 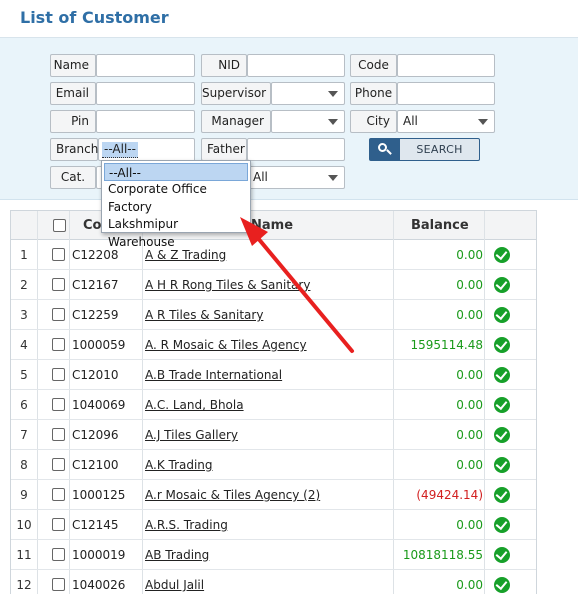 What do you see at coordinates (120, 150) in the screenshot?
I see `branch-value: --All--` at bounding box center [120, 150].